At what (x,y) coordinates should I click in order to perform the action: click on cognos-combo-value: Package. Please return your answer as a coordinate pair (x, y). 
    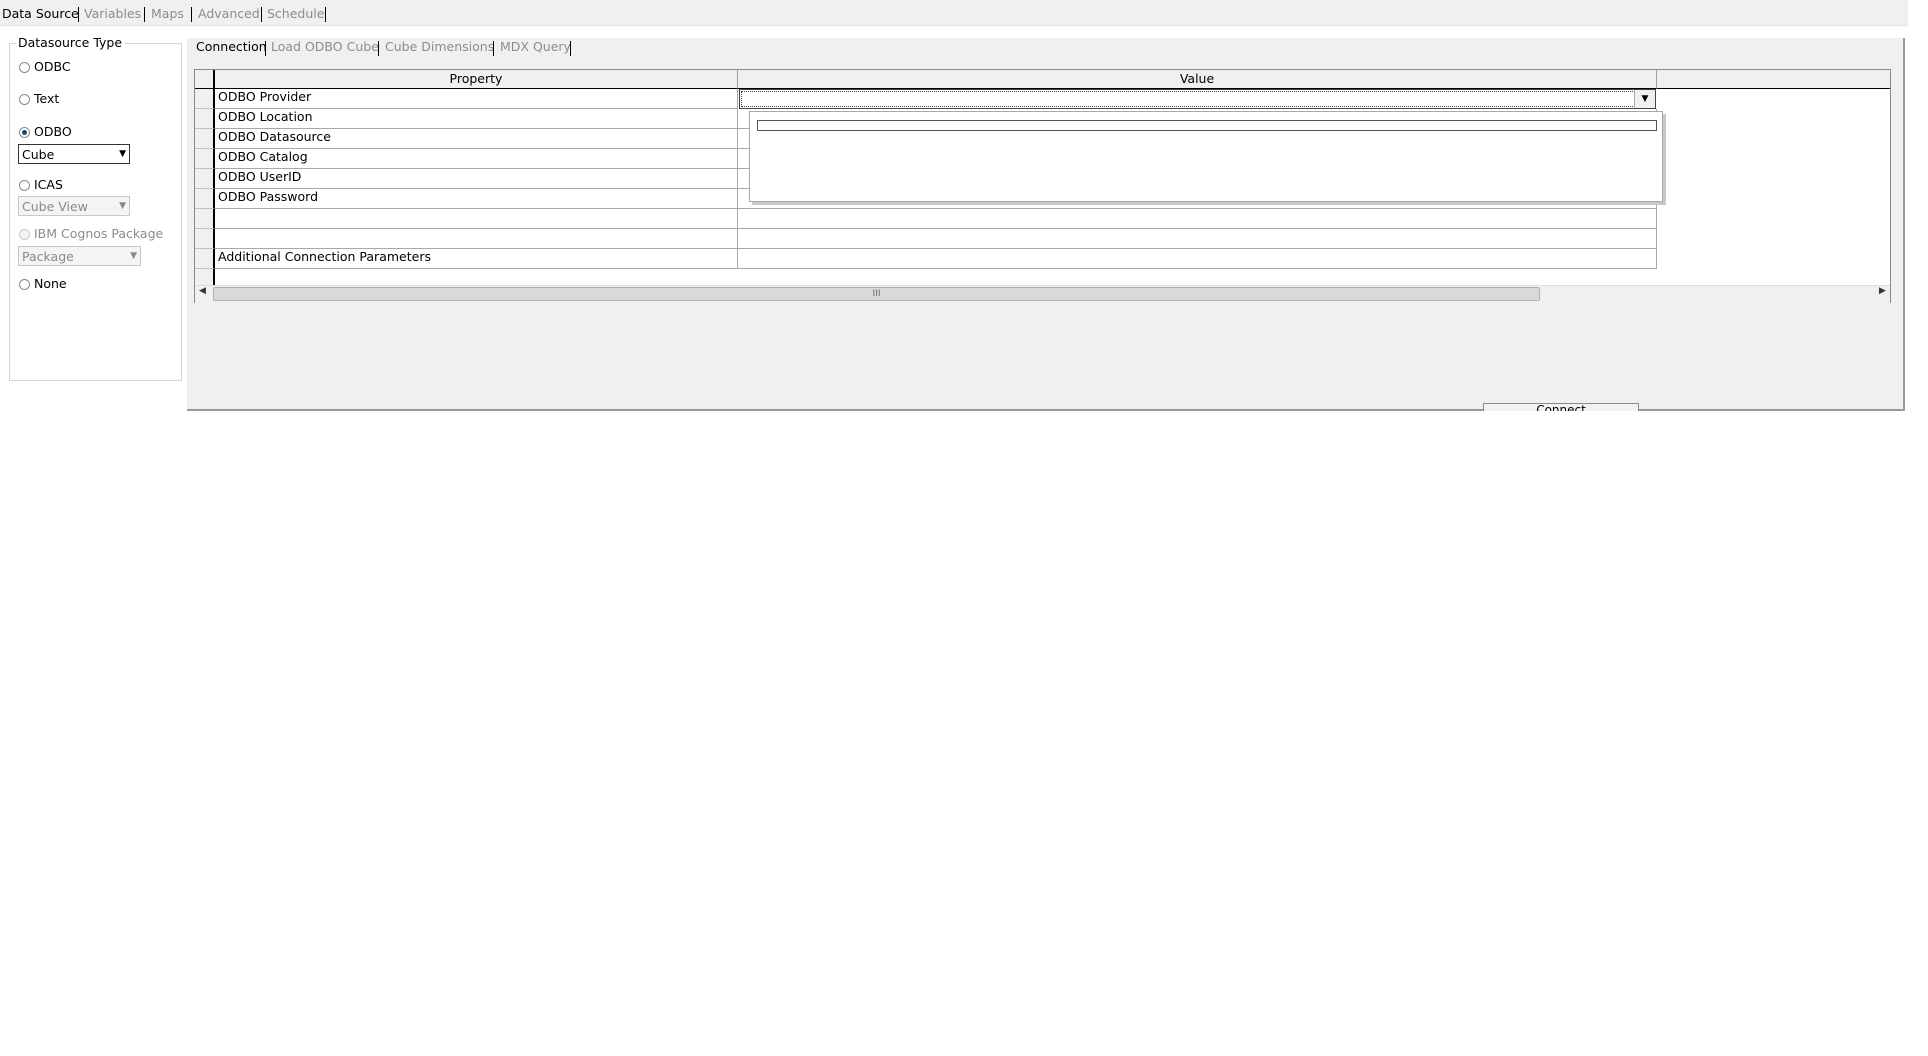
    Looking at the image, I should click on (48, 256).